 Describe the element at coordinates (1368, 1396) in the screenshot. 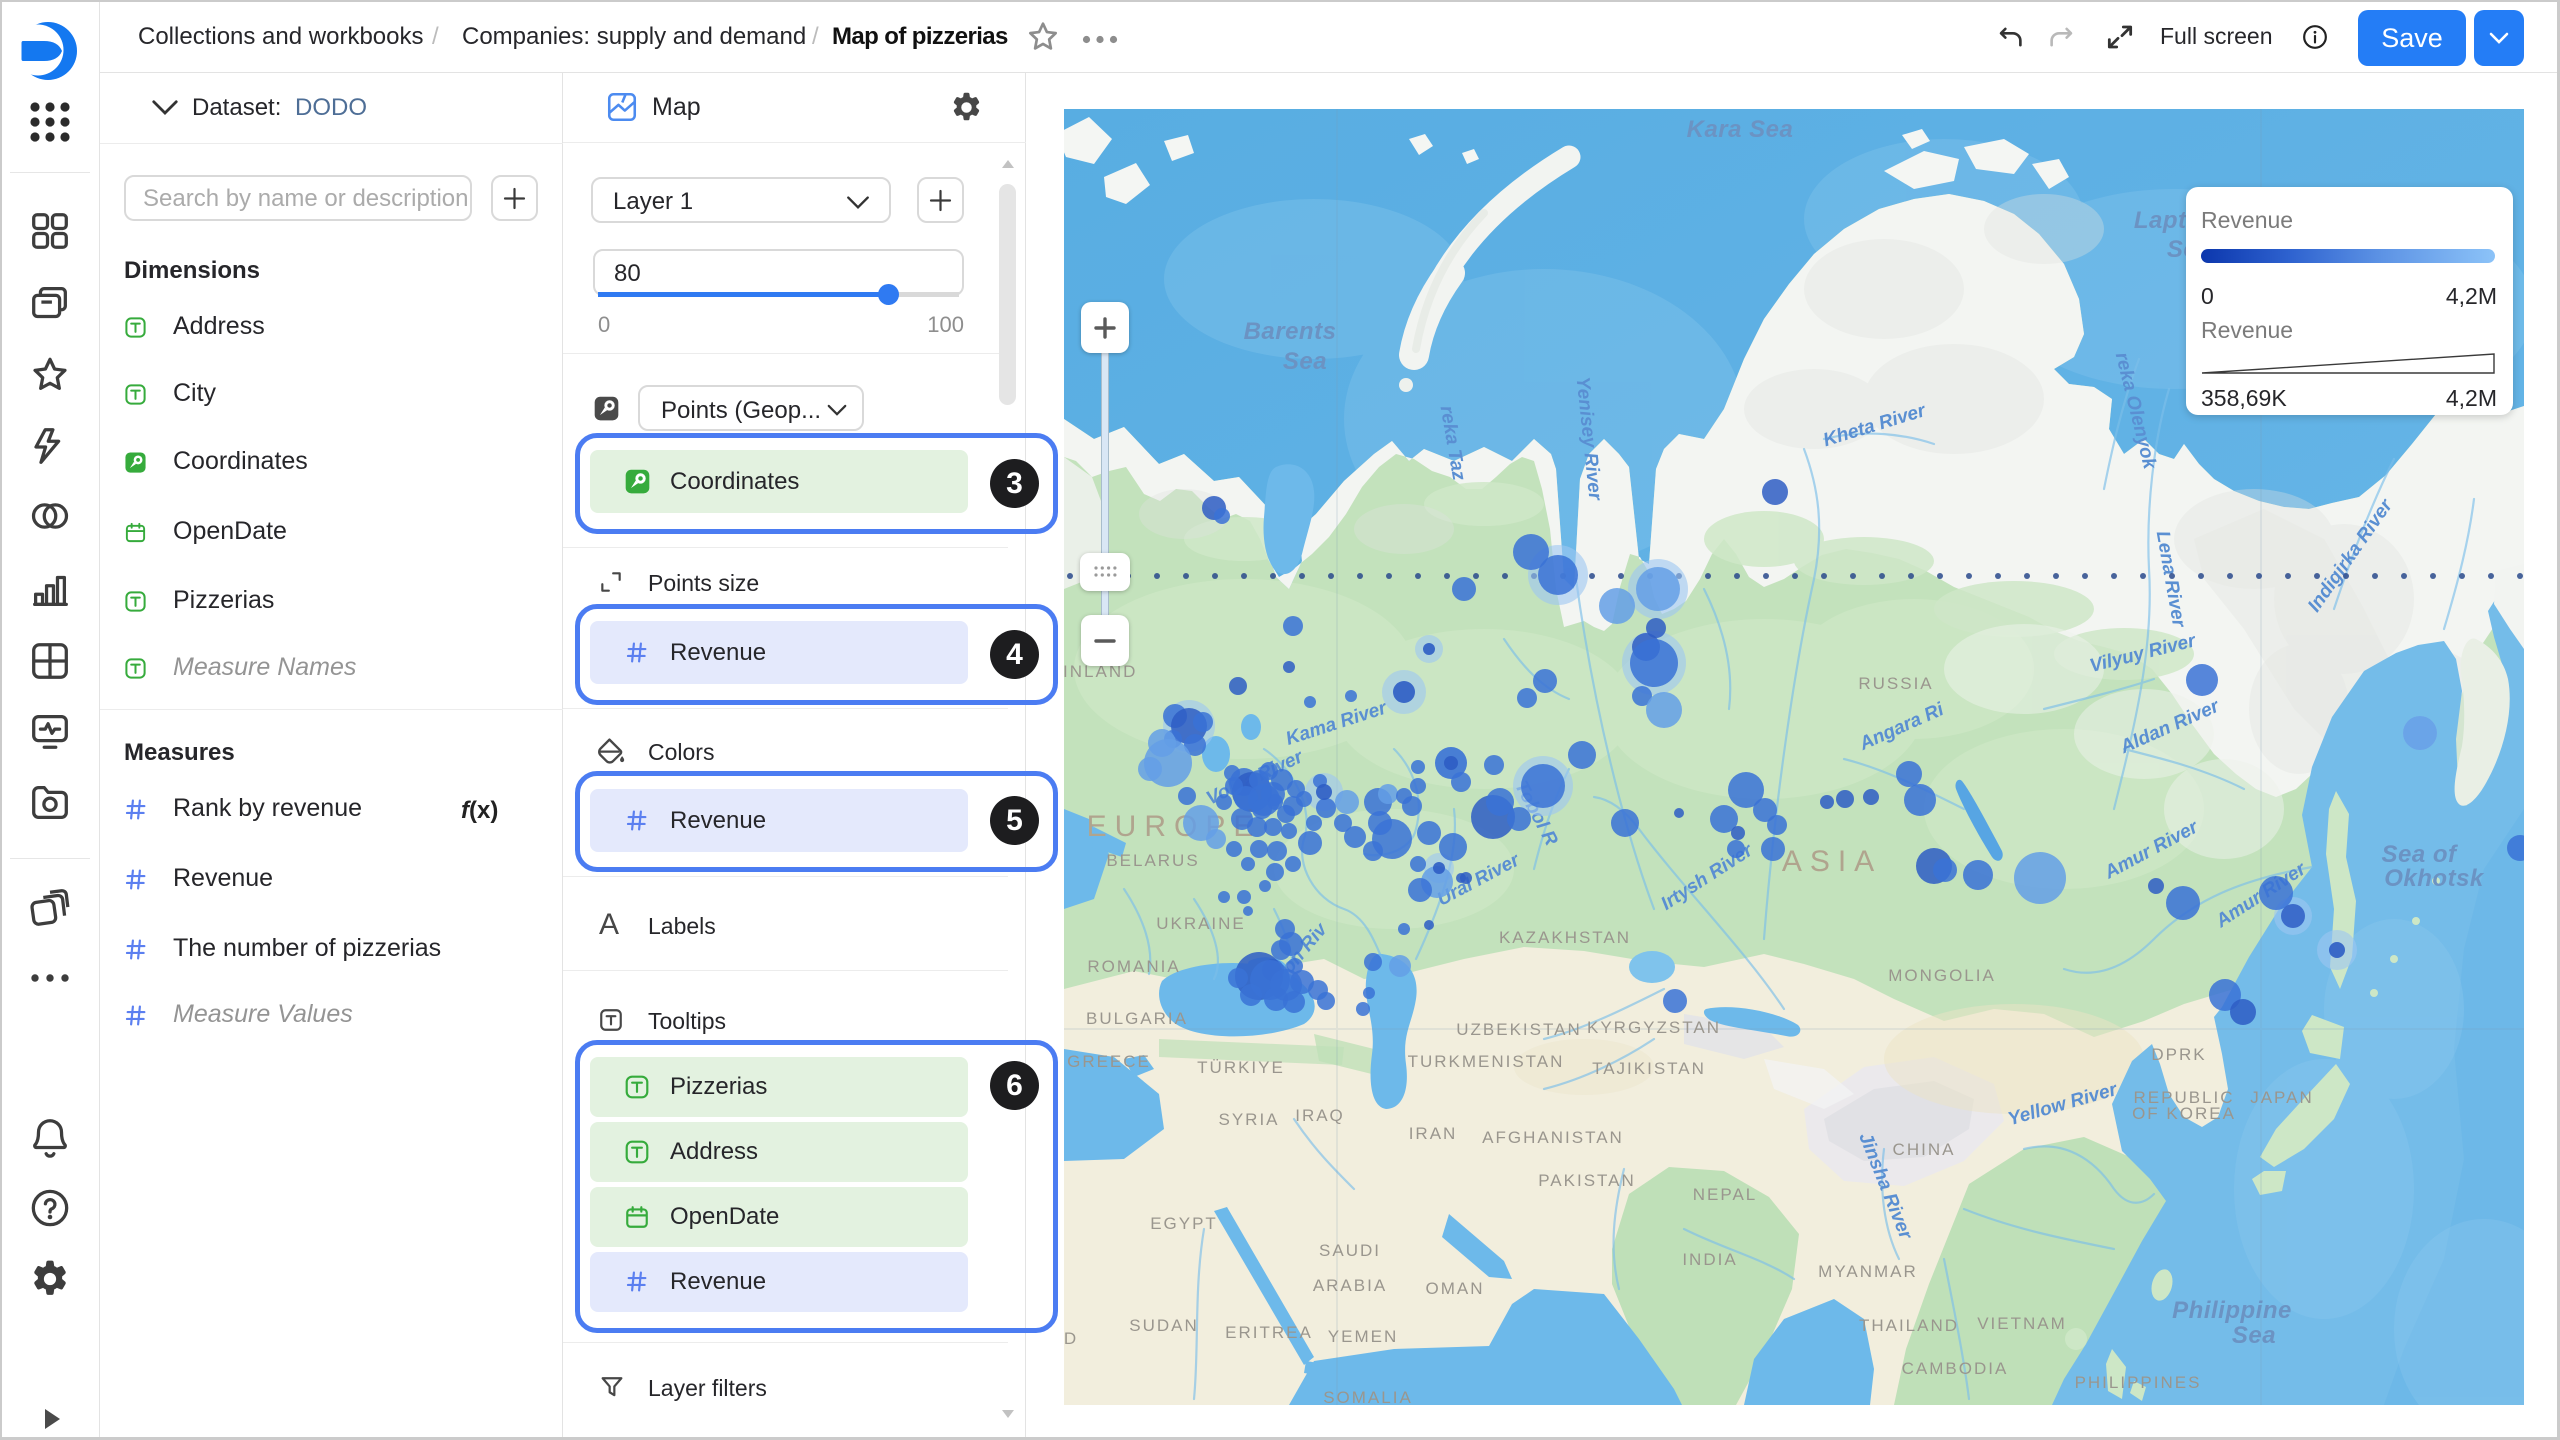

I see `svg-text: SOMALIA` at that location.